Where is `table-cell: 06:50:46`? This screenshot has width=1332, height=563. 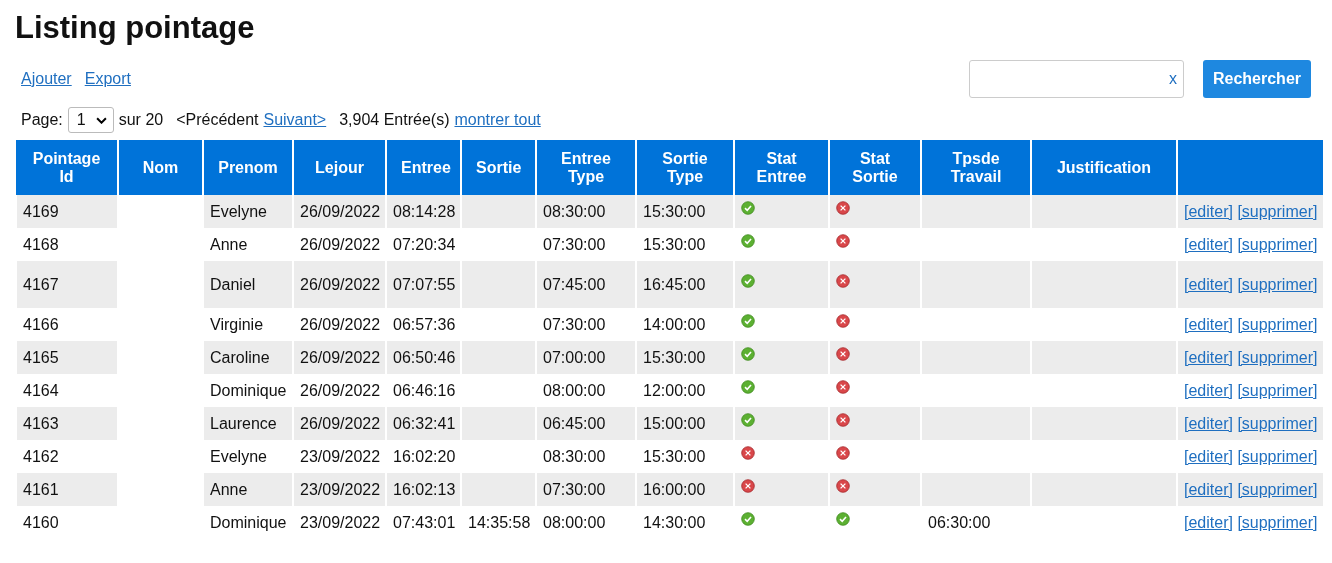 table-cell: 06:50:46 is located at coordinates (423, 357).